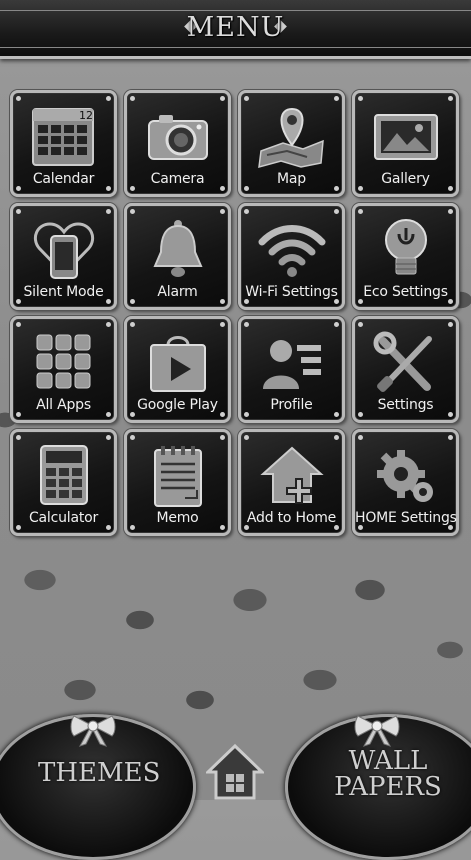 This screenshot has height=860, width=471. I want to click on tile-label: All Apps, so click(63, 405).